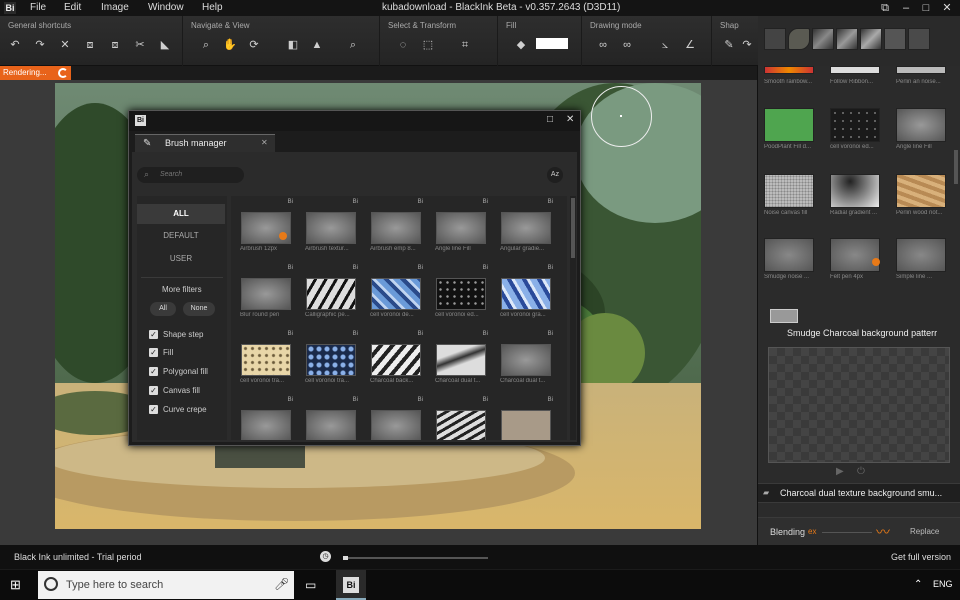  Describe the element at coordinates (115, 7) in the screenshot. I see `menu-image: Image` at that location.